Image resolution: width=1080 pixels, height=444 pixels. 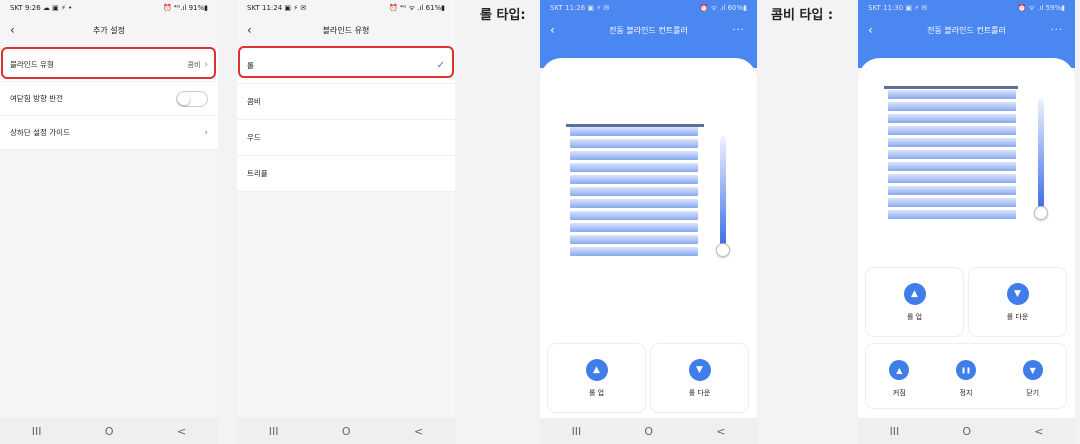 I want to click on toggle-knob, so click(x=184, y=98).